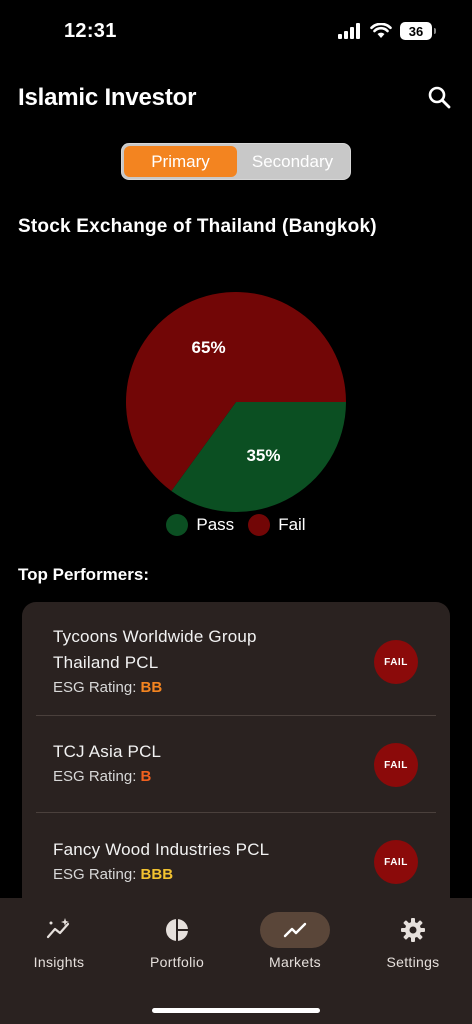 This screenshot has width=472, height=1024. I want to click on tab-insights: Insights, so click(59, 941).